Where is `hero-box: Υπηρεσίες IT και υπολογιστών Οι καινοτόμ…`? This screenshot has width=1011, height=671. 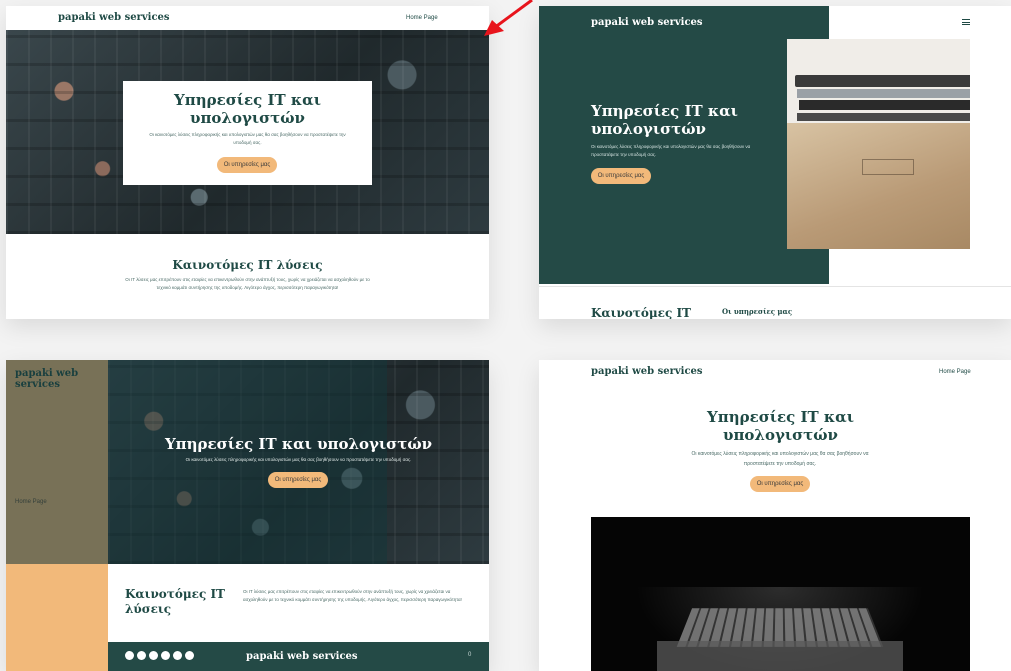 hero-box: Υπηρεσίες IT και υπολογιστών Οι καινοτόμ… is located at coordinates (247, 133).